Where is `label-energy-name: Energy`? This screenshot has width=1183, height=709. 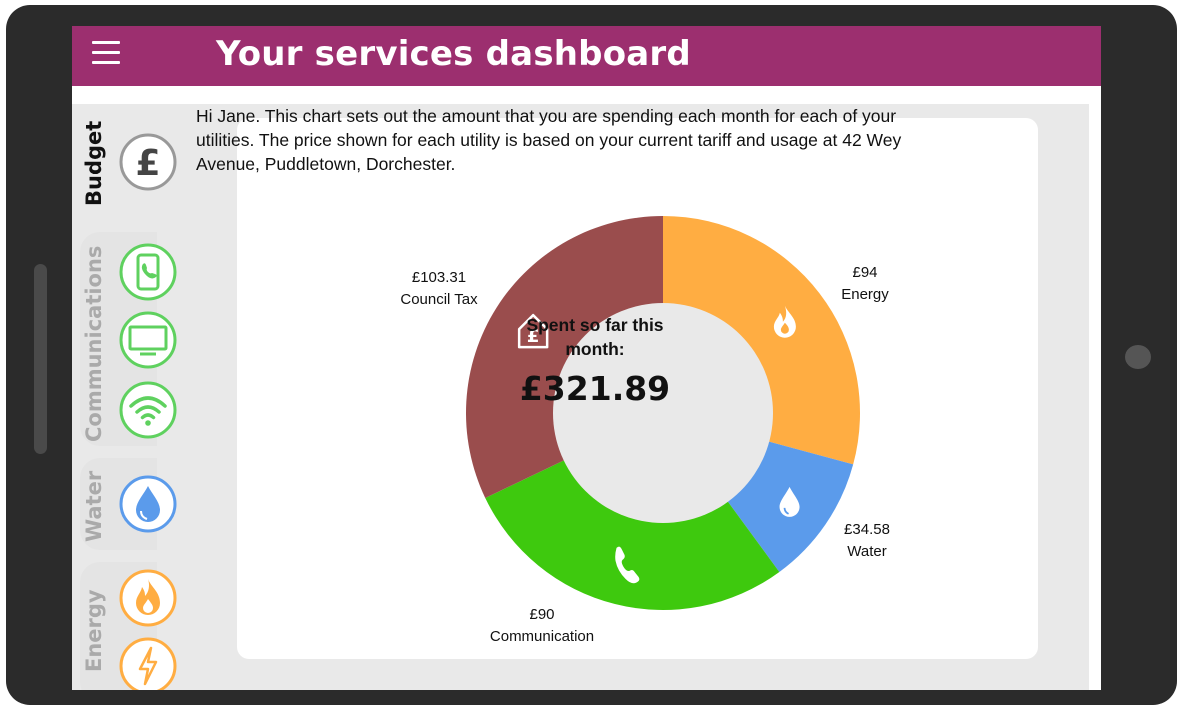
label-energy-name: Energy is located at coordinates (865, 294).